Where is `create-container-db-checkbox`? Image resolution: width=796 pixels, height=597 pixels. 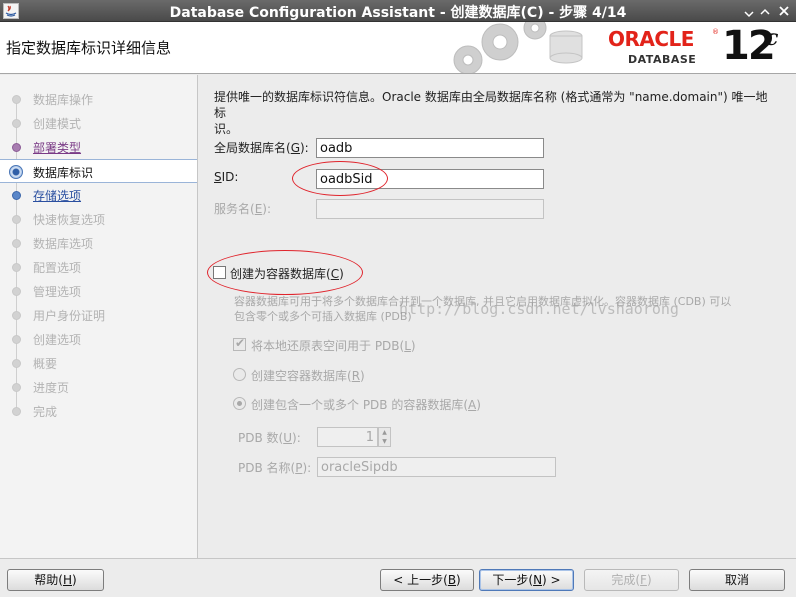
create-container-db-checkbox is located at coordinates (219, 272).